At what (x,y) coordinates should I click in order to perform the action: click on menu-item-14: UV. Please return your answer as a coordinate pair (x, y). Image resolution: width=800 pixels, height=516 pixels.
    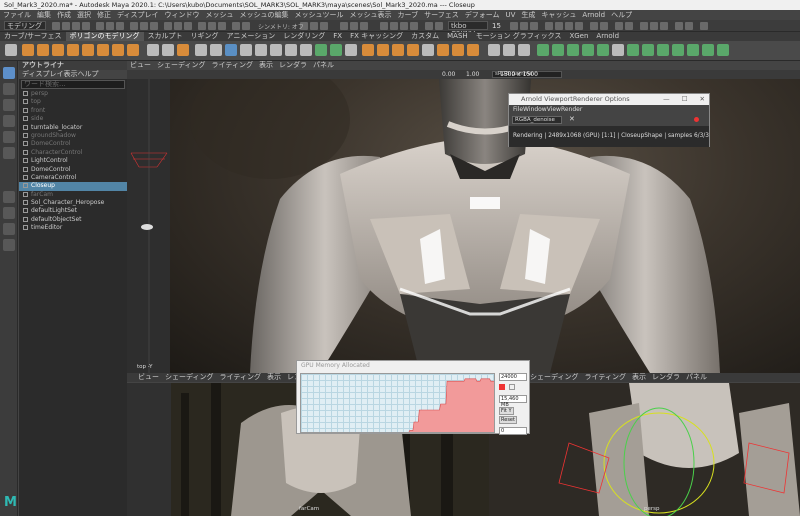
    Looking at the image, I should click on (511, 15).